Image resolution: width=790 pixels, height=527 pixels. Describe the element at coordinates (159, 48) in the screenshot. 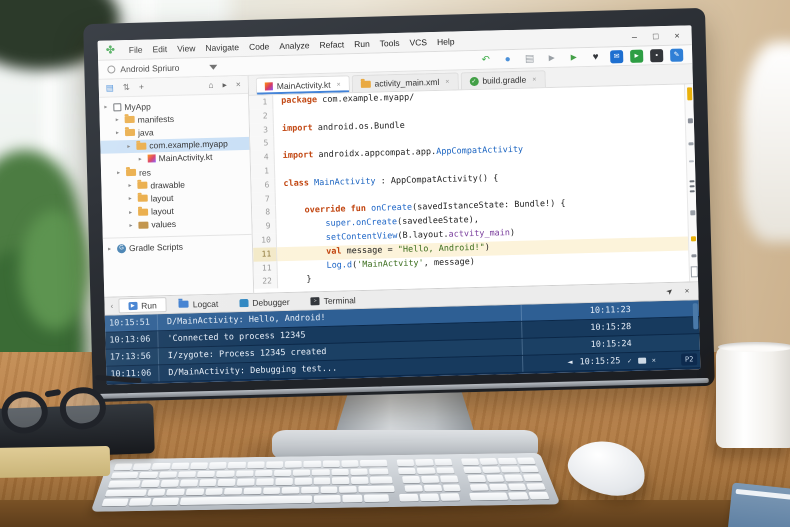

I see `menu-item-edit: Edit` at that location.